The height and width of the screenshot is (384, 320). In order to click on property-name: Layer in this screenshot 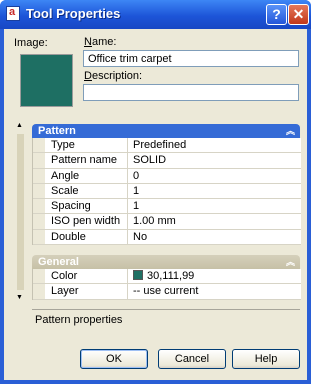, I will do `click(65, 291)`.